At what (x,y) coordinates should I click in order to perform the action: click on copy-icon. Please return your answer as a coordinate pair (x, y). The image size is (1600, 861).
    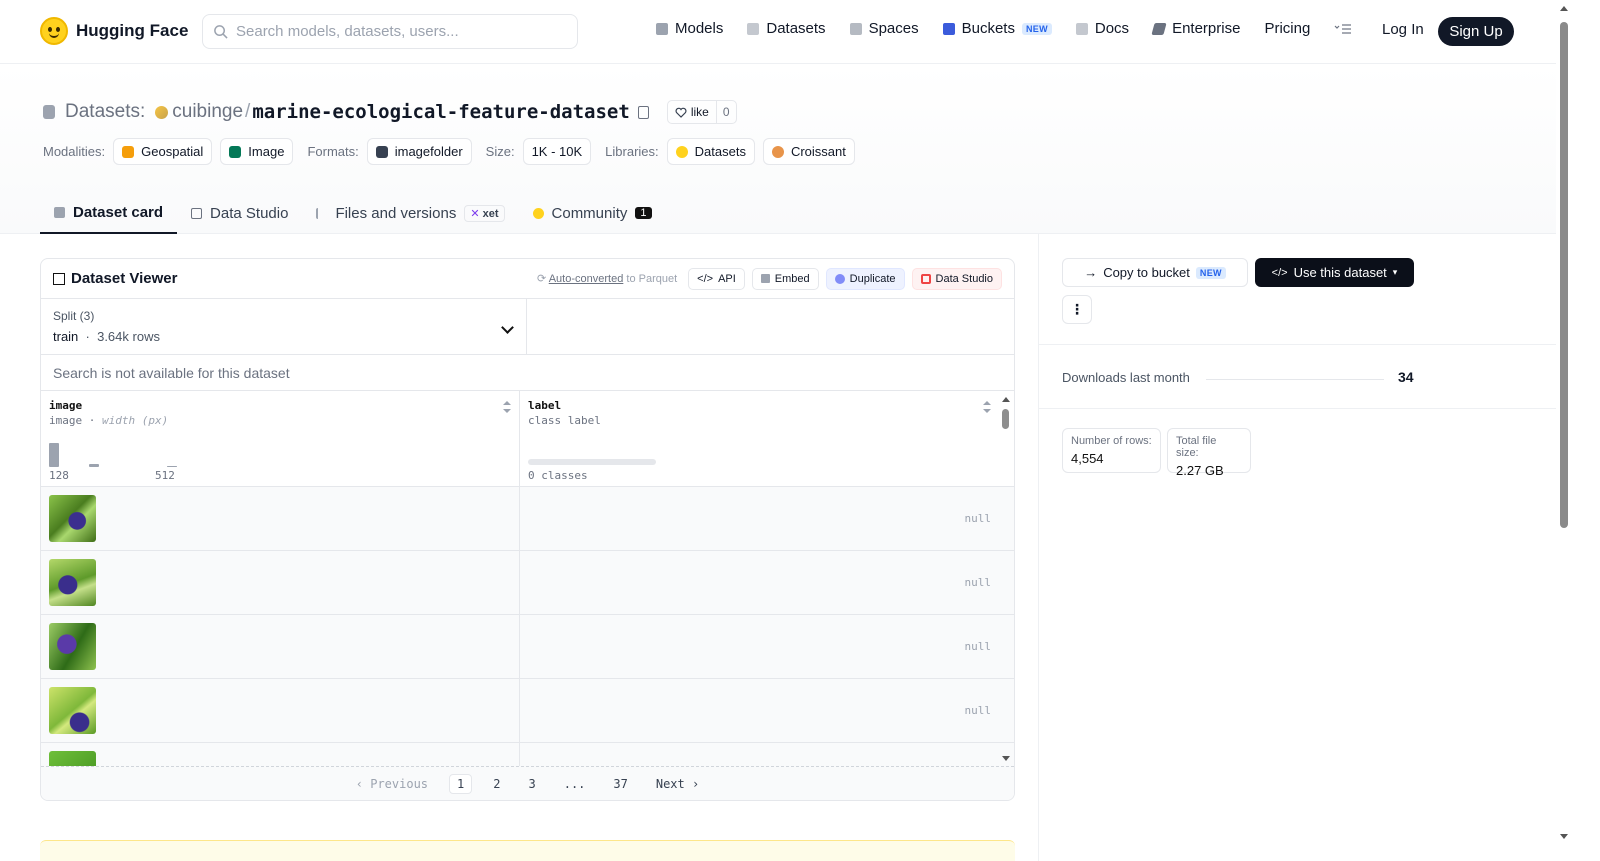
    Looking at the image, I should click on (643, 112).